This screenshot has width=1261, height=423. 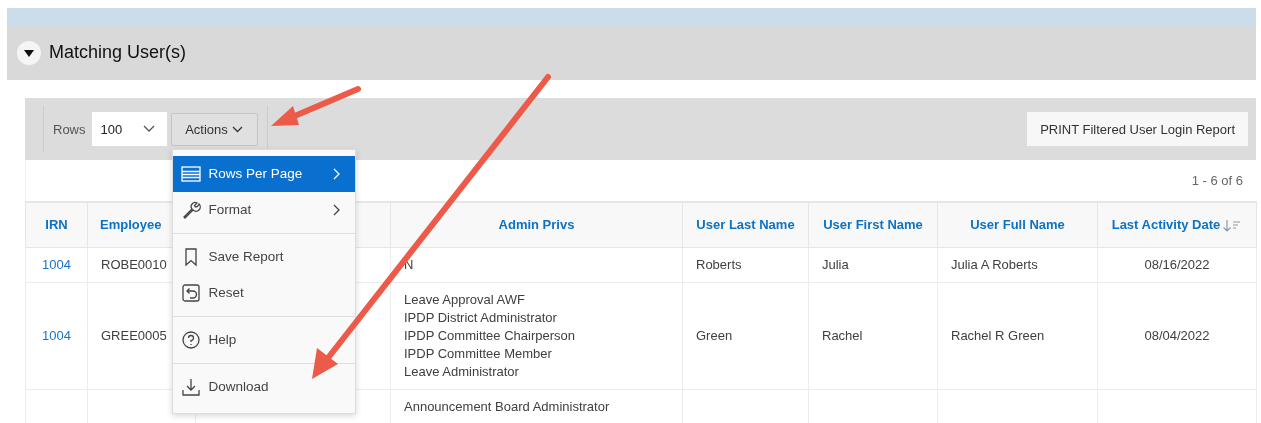 What do you see at coordinates (1017, 224) in the screenshot?
I see `column-header: User Full Name` at bounding box center [1017, 224].